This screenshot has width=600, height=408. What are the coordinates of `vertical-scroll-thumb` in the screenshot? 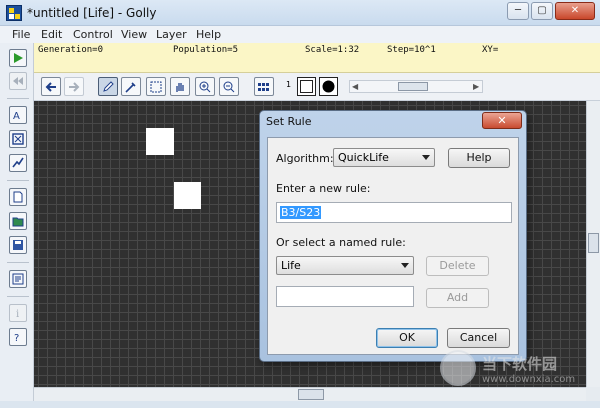 It's located at (593, 243).